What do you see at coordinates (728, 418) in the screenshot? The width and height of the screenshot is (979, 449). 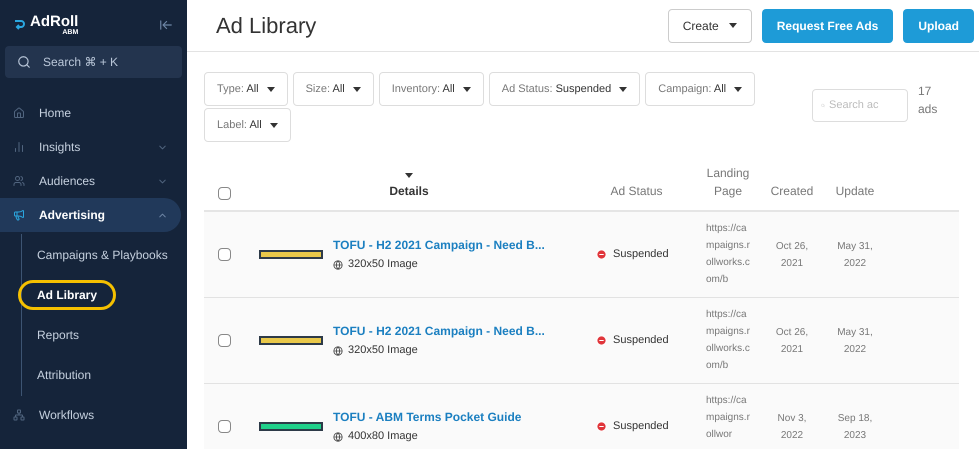 I see `landing-page-url: https://campaigns.rollwor` at bounding box center [728, 418].